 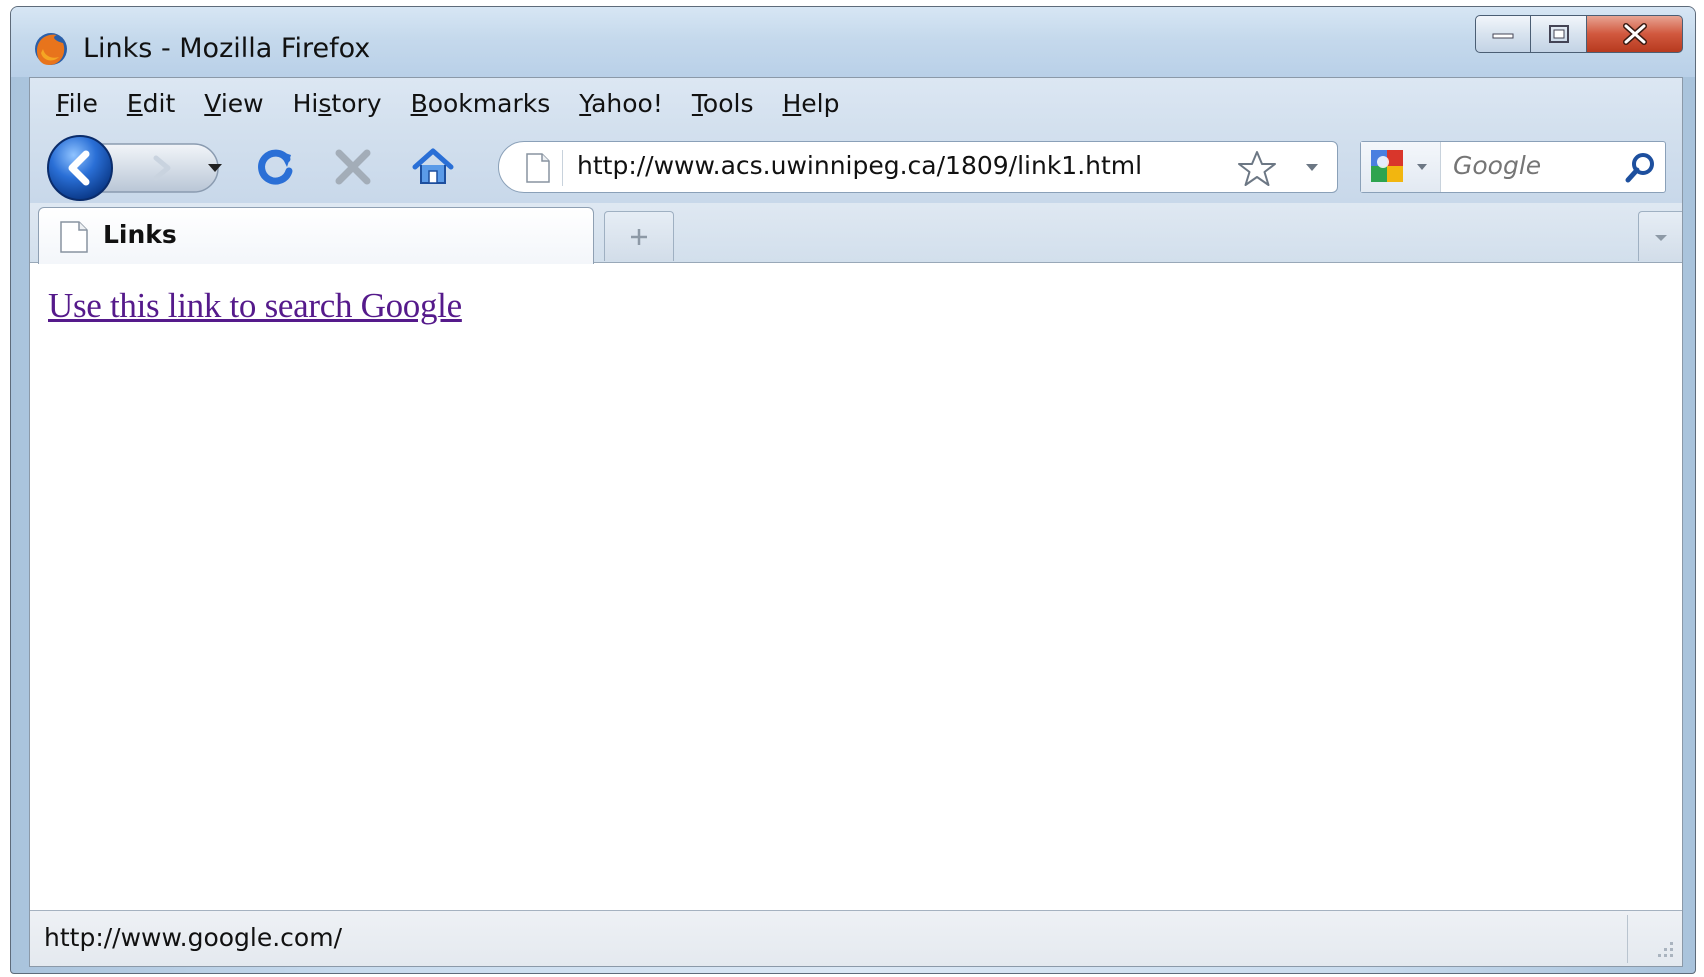 I want to click on menu-edit: Edit, so click(x=151, y=103).